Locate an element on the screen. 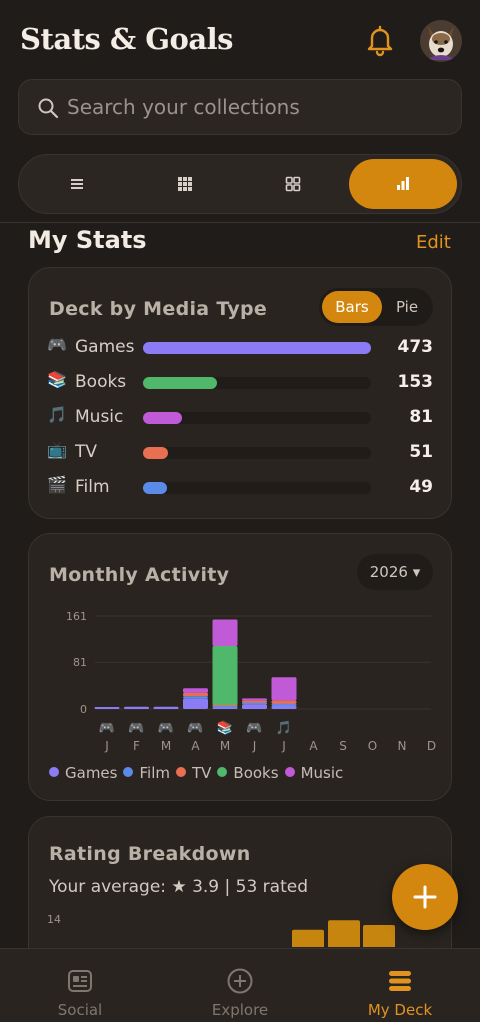 The width and height of the screenshot is (480, 1022). edit-button: Edit is located at coordinates (433, 242).